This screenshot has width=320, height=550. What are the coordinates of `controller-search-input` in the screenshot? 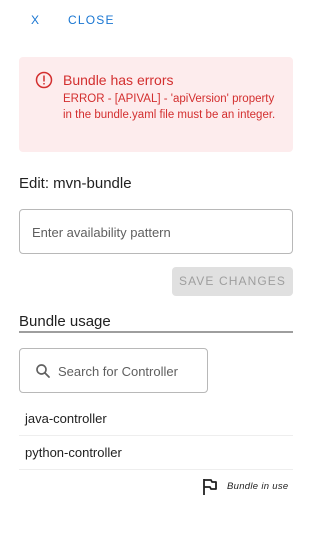 It's located at (130, 371).